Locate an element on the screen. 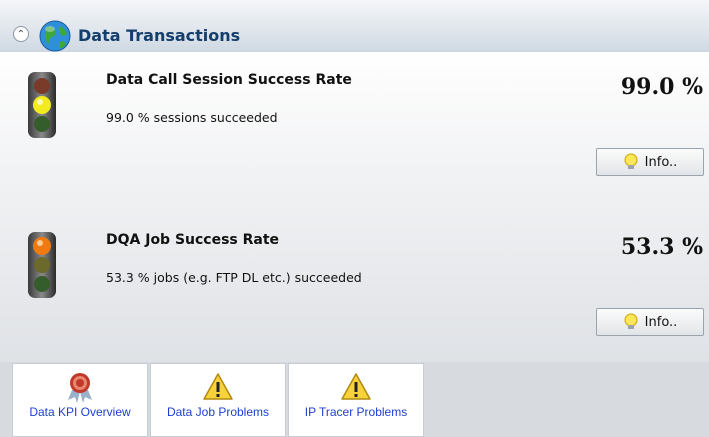 This screenshot has height=437, width=709. traffic-light-orange-icon is located at coordinates (42, 265).